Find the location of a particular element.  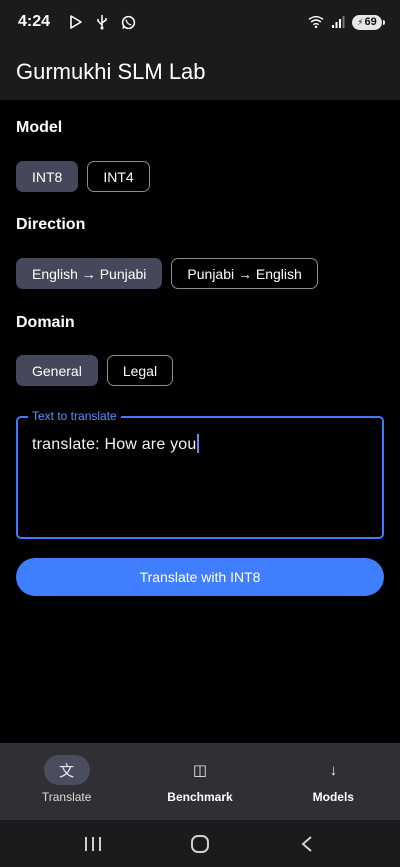

battery-lightning-icon: ⚡ is located at coordinates (360, 21).